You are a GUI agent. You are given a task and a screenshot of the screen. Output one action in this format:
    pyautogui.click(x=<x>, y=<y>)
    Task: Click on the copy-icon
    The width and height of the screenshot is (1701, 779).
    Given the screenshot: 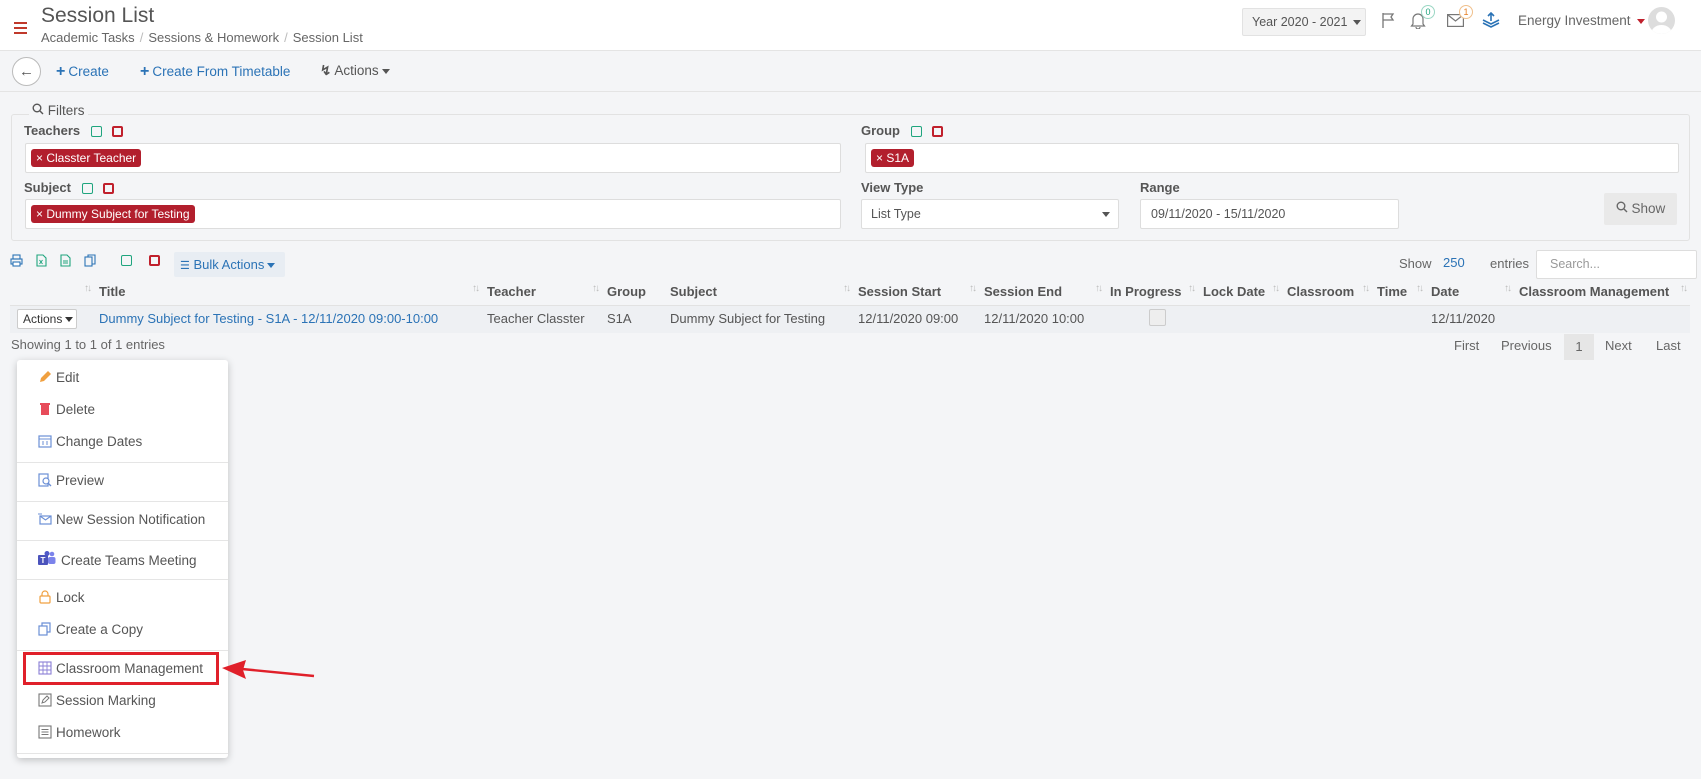 What is the action you would take?
    pyautogui.click(x=90, y=260)
    